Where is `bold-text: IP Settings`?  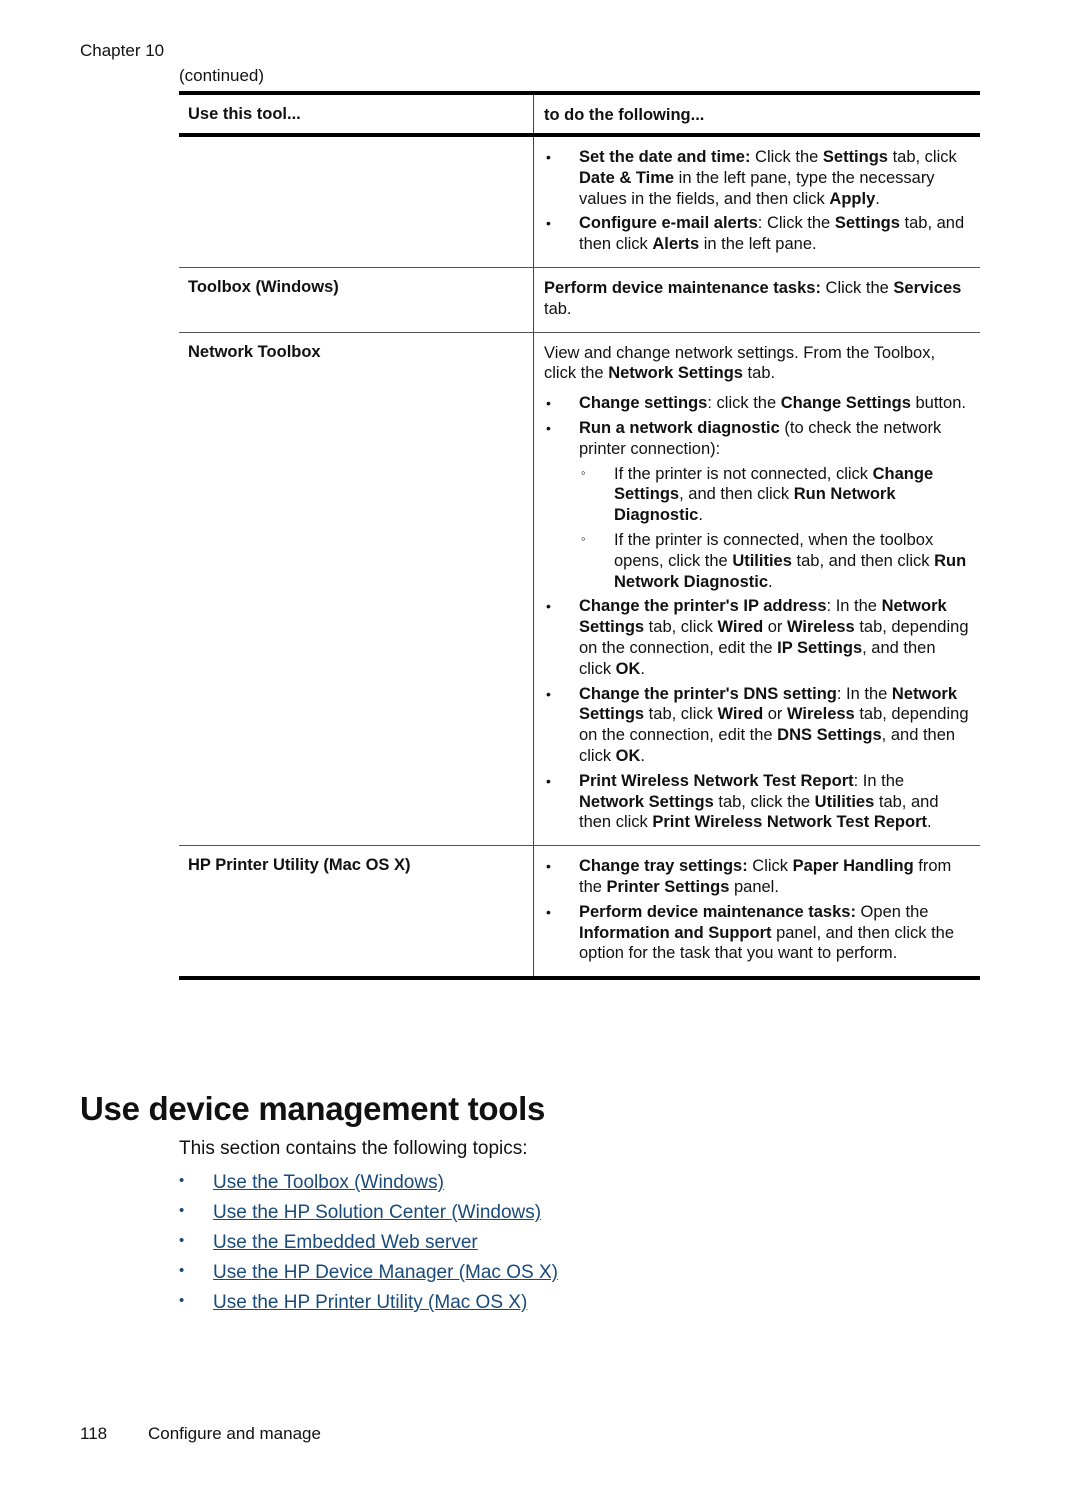 bold-text: IP Settings is located at coordinates (820, 647).